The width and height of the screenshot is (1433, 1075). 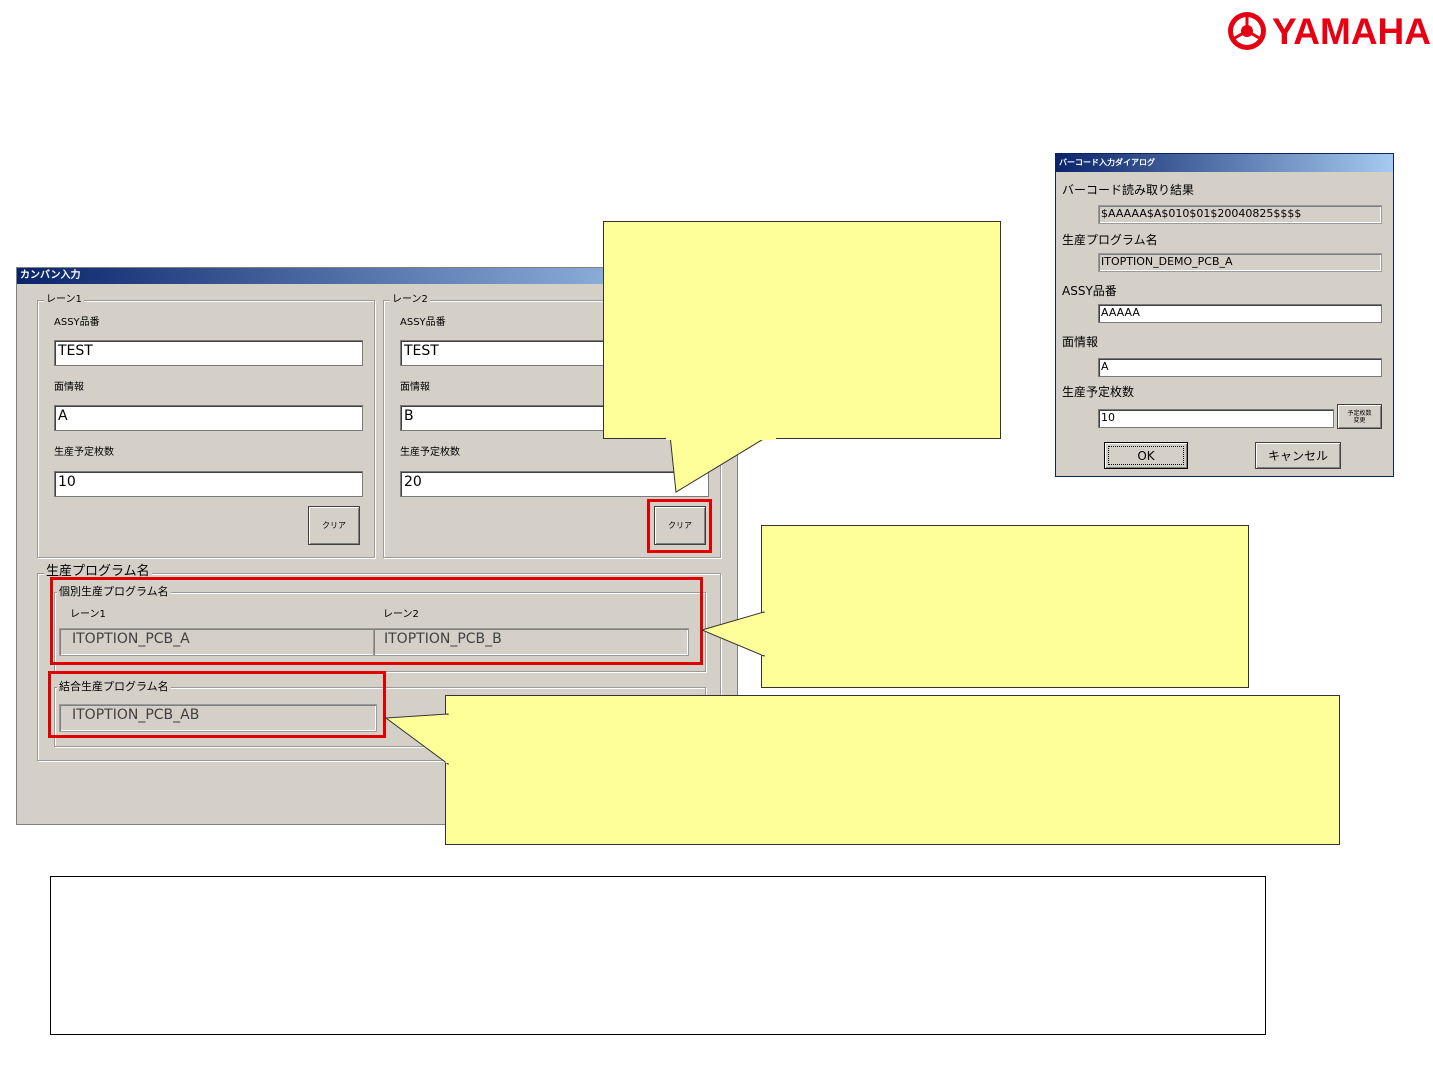 What do you see at coordinates (1224, 163) in the screenshot?
I see `barcode-dialog-titlebar: バーコード入力ダイアログ` at bounding box center [1224, 163].